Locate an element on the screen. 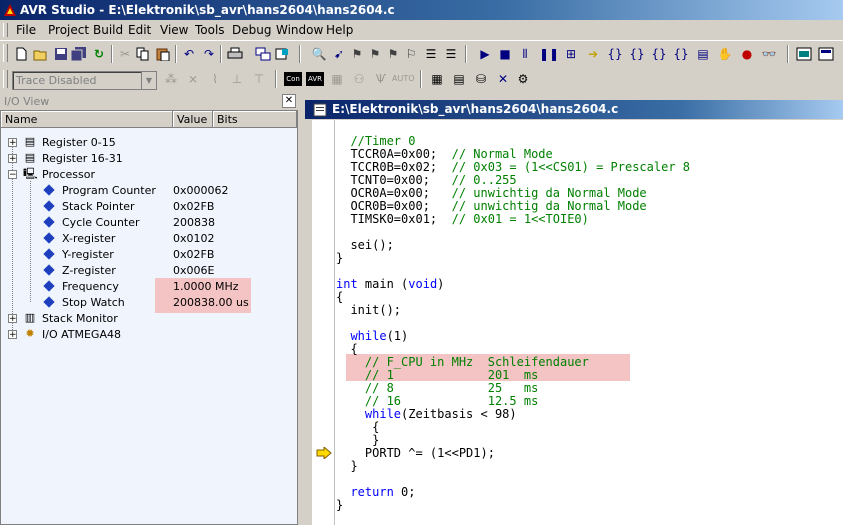 This screenshot has height=525, width=843. menu-file: File is located at coordinates (26, 30).